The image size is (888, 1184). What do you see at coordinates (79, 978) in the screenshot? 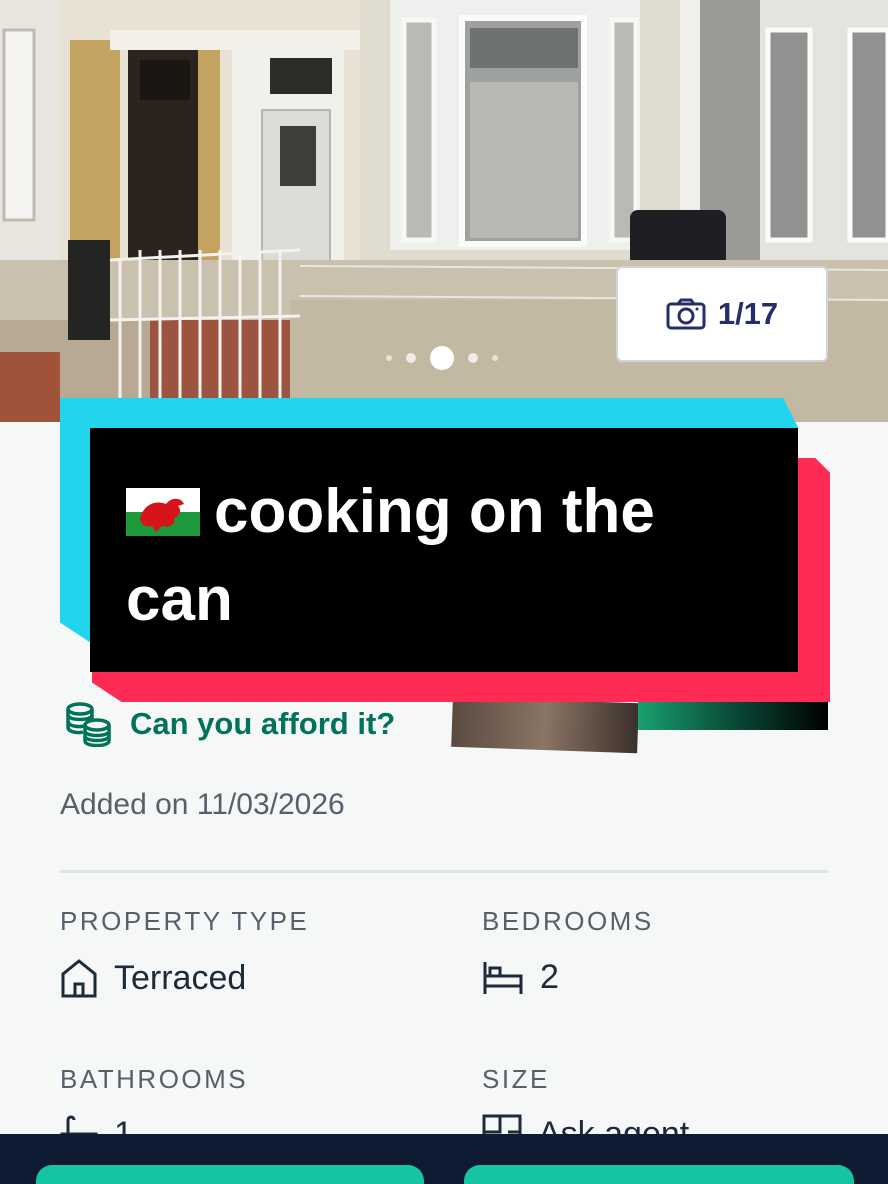
I see `house-icon` at bounding box center [79, 978].